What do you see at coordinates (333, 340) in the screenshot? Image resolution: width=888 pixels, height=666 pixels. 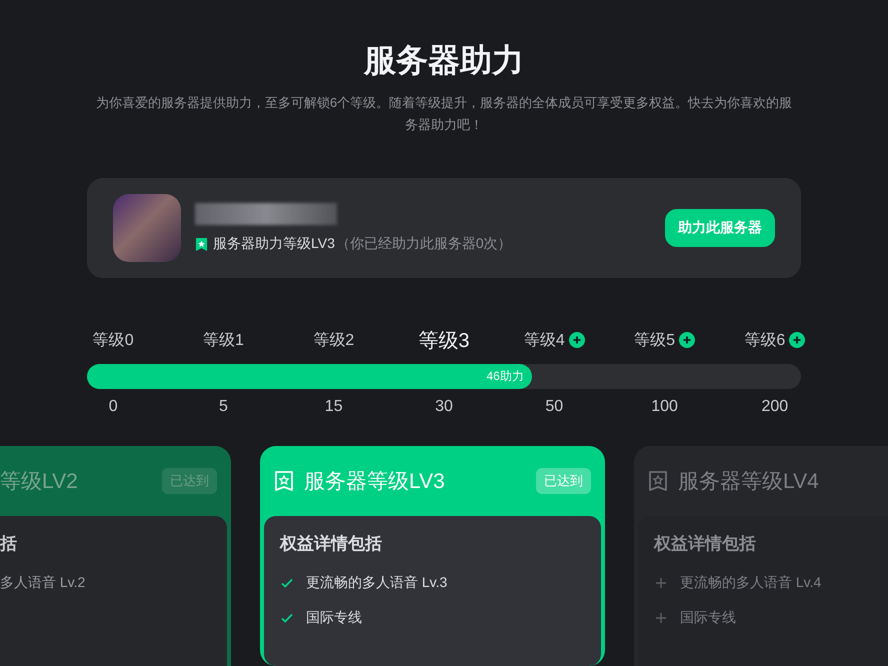 I see `tier-label: 等级2` at bounding box center [333, 340].